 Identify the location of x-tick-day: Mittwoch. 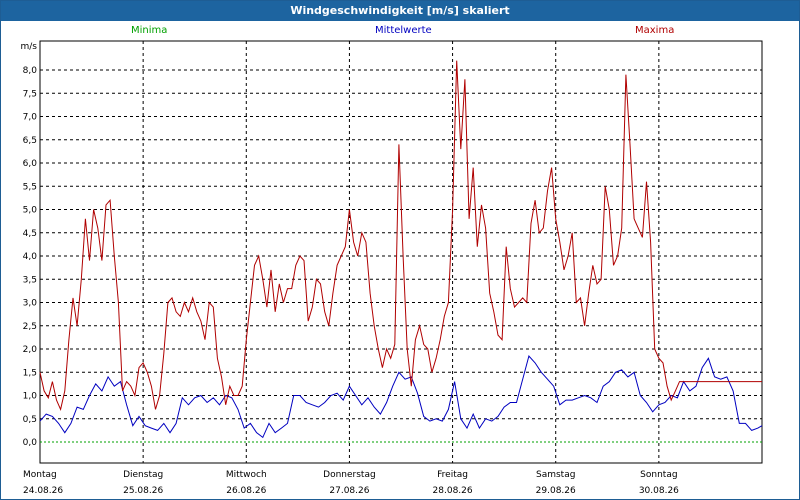
(246, 475).